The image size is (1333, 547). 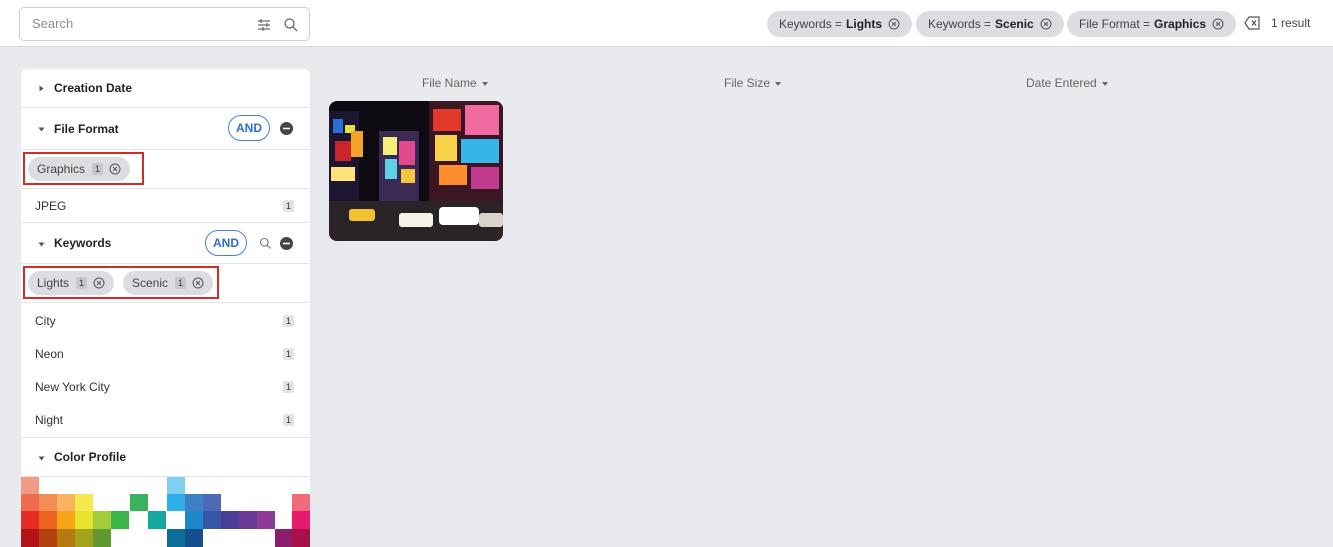 I want to click on keywords-selected-row: Lights 1 Scenic 1, so click(x=165, y=283).